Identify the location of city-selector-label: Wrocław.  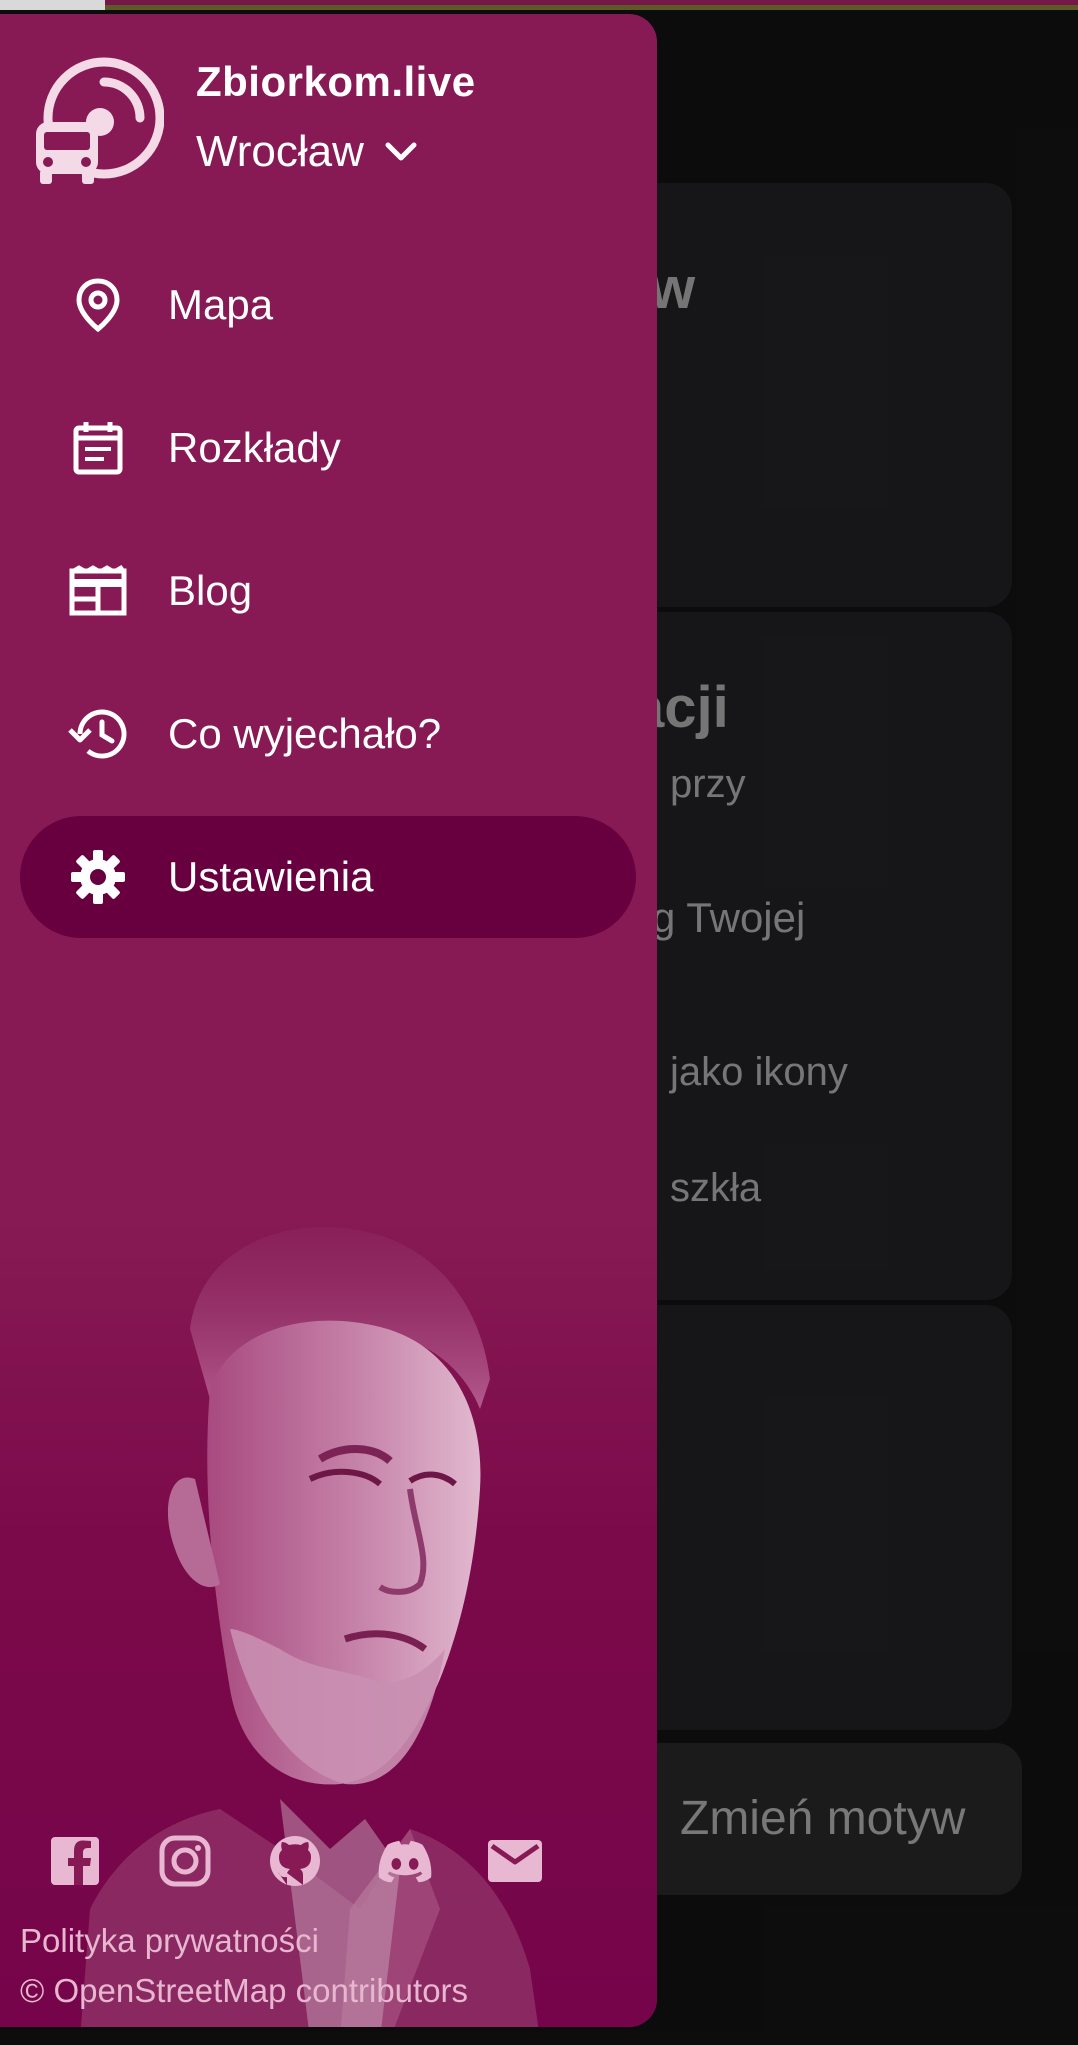
(280, 151).